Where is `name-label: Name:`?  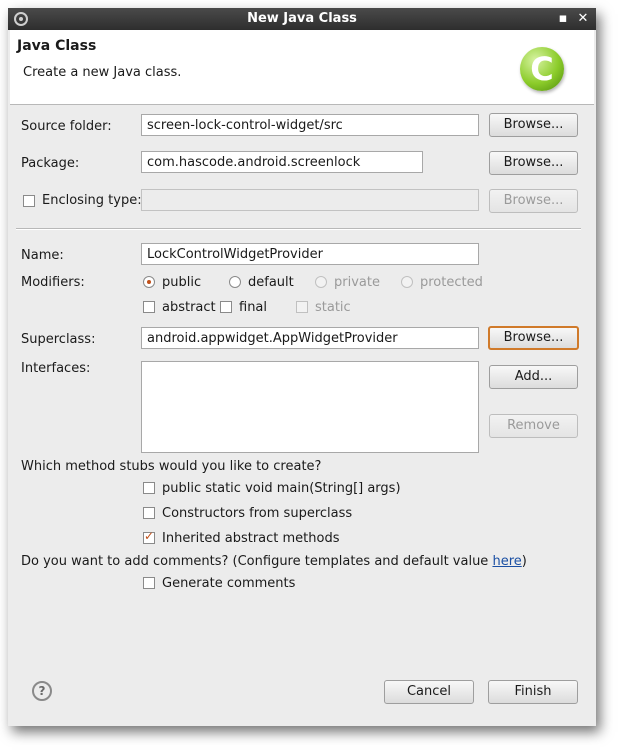 name-label: Name: is located at coordinates (42, 255).